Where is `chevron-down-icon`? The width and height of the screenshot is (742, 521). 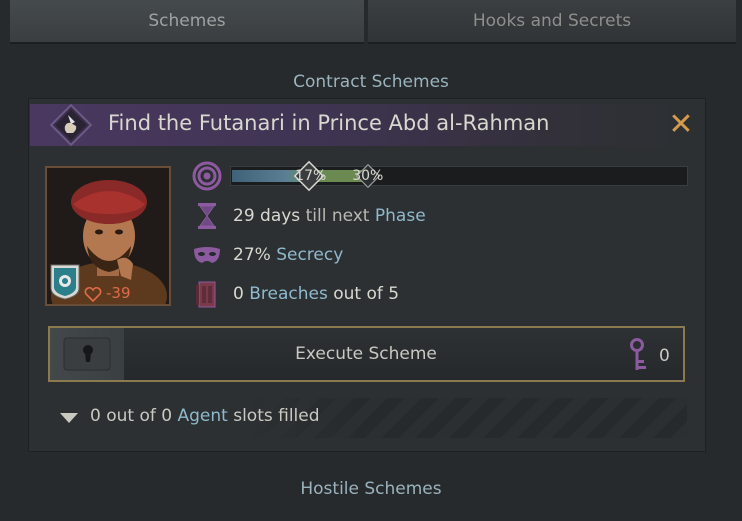 chevron-down-icon is located at coordinates (69, 418).